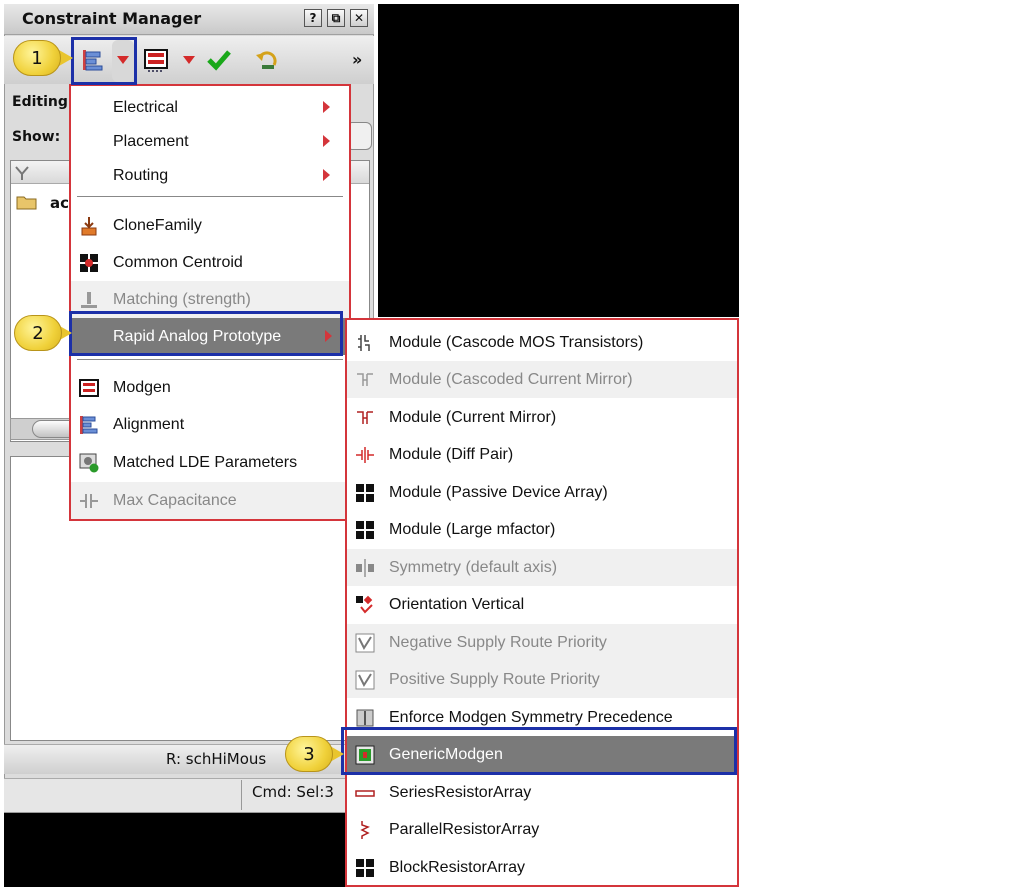  I want to click on focus-box-genericmodgen, so click(539, 751).